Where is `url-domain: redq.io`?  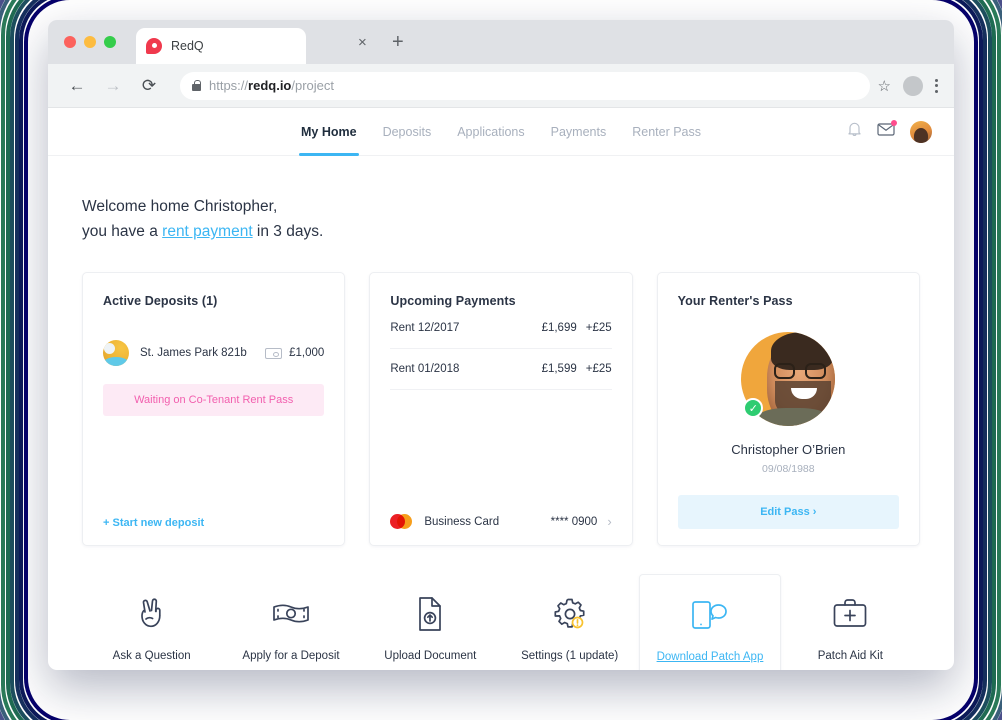 url-domain: redq.io is located at coordinates (270, 85).